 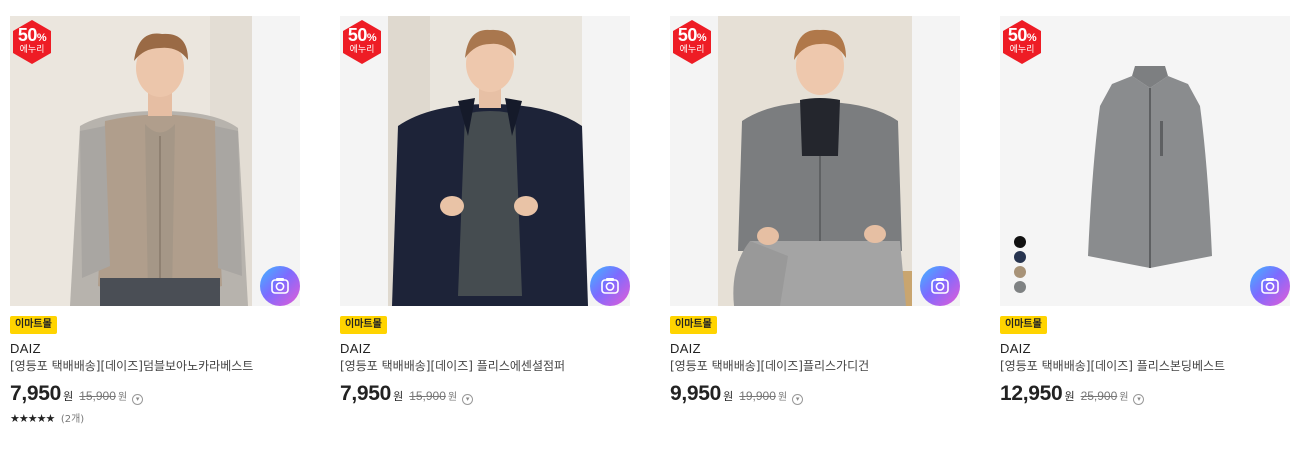 I want to click on price-row: 9,950 원 19,900 원 ▾, so click(x=737, y=395).